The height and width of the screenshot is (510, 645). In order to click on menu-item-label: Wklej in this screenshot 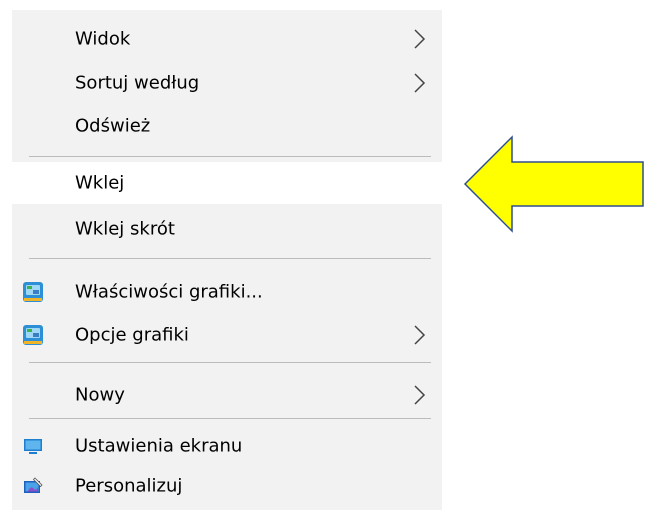, I will do `click(100, 183)`.